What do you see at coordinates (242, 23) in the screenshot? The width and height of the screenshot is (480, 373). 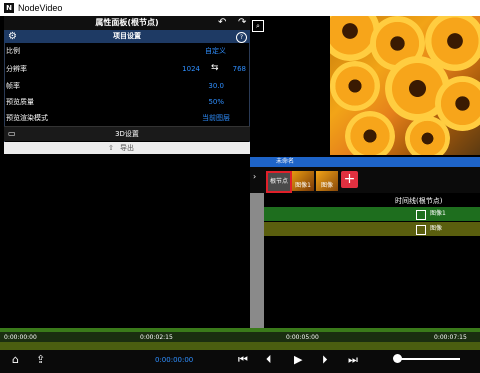 I see `redo-button: ↷` at bounding box center [242, 23].